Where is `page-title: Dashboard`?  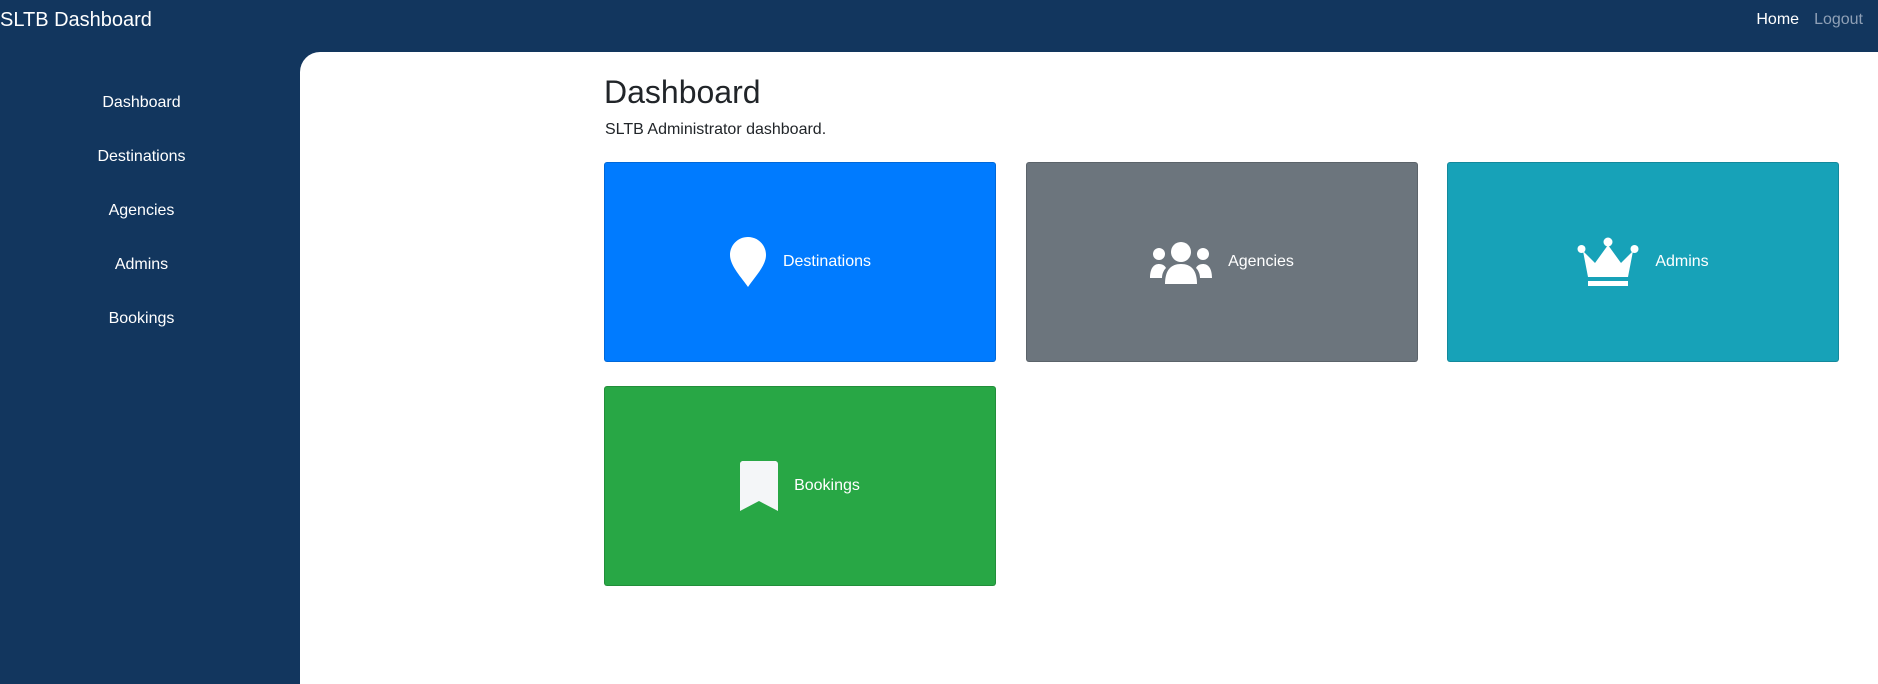
page-title: Dashboard is located at coordinates (682, 92).